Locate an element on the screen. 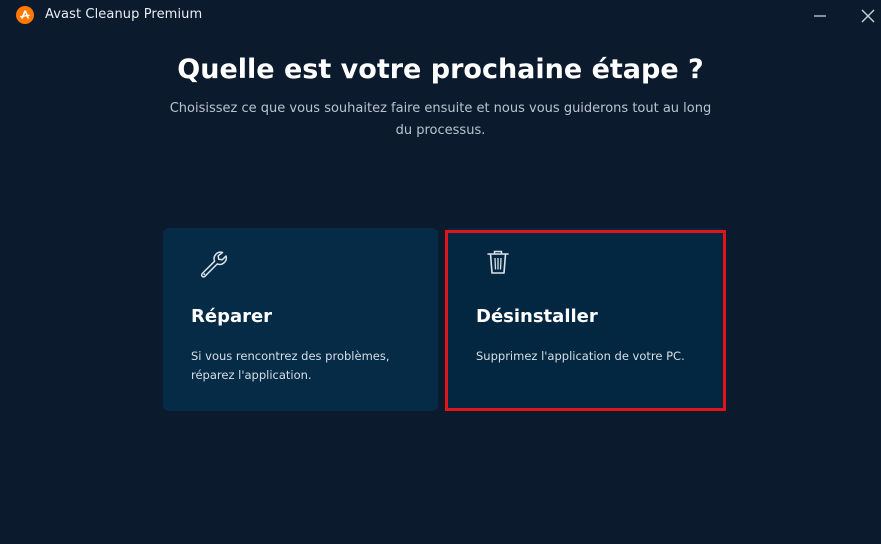 Image resolution: width=881 pixels, height=544 pixels. close-button is located at coordinates (865, 16).